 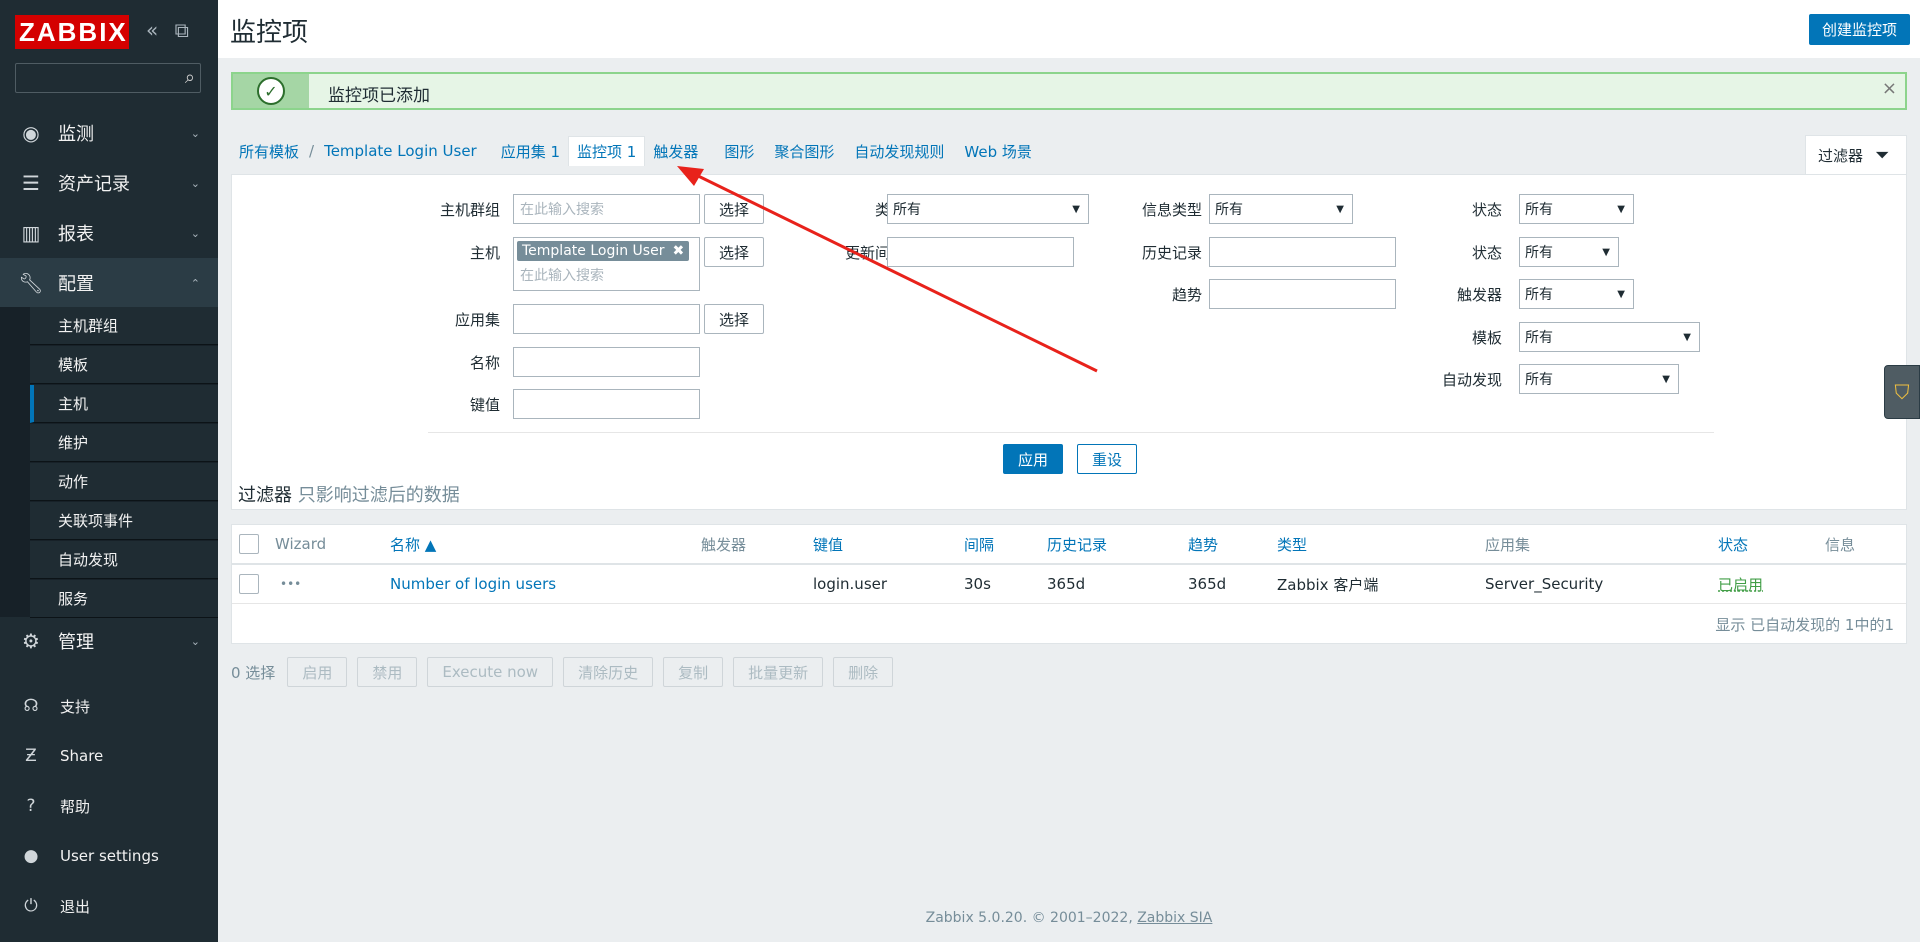 I want to click on menu-sign-out: ⏻ 退出, so click(x=109, y=906).